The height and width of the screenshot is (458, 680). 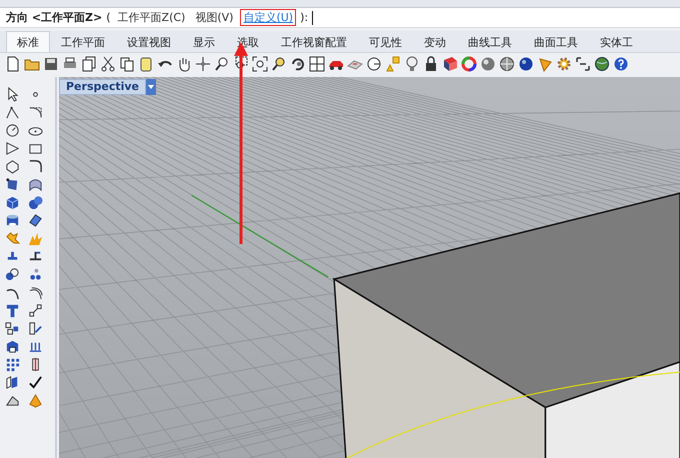 I want to click on four-viewports-icon, so click(x=317, y=64).